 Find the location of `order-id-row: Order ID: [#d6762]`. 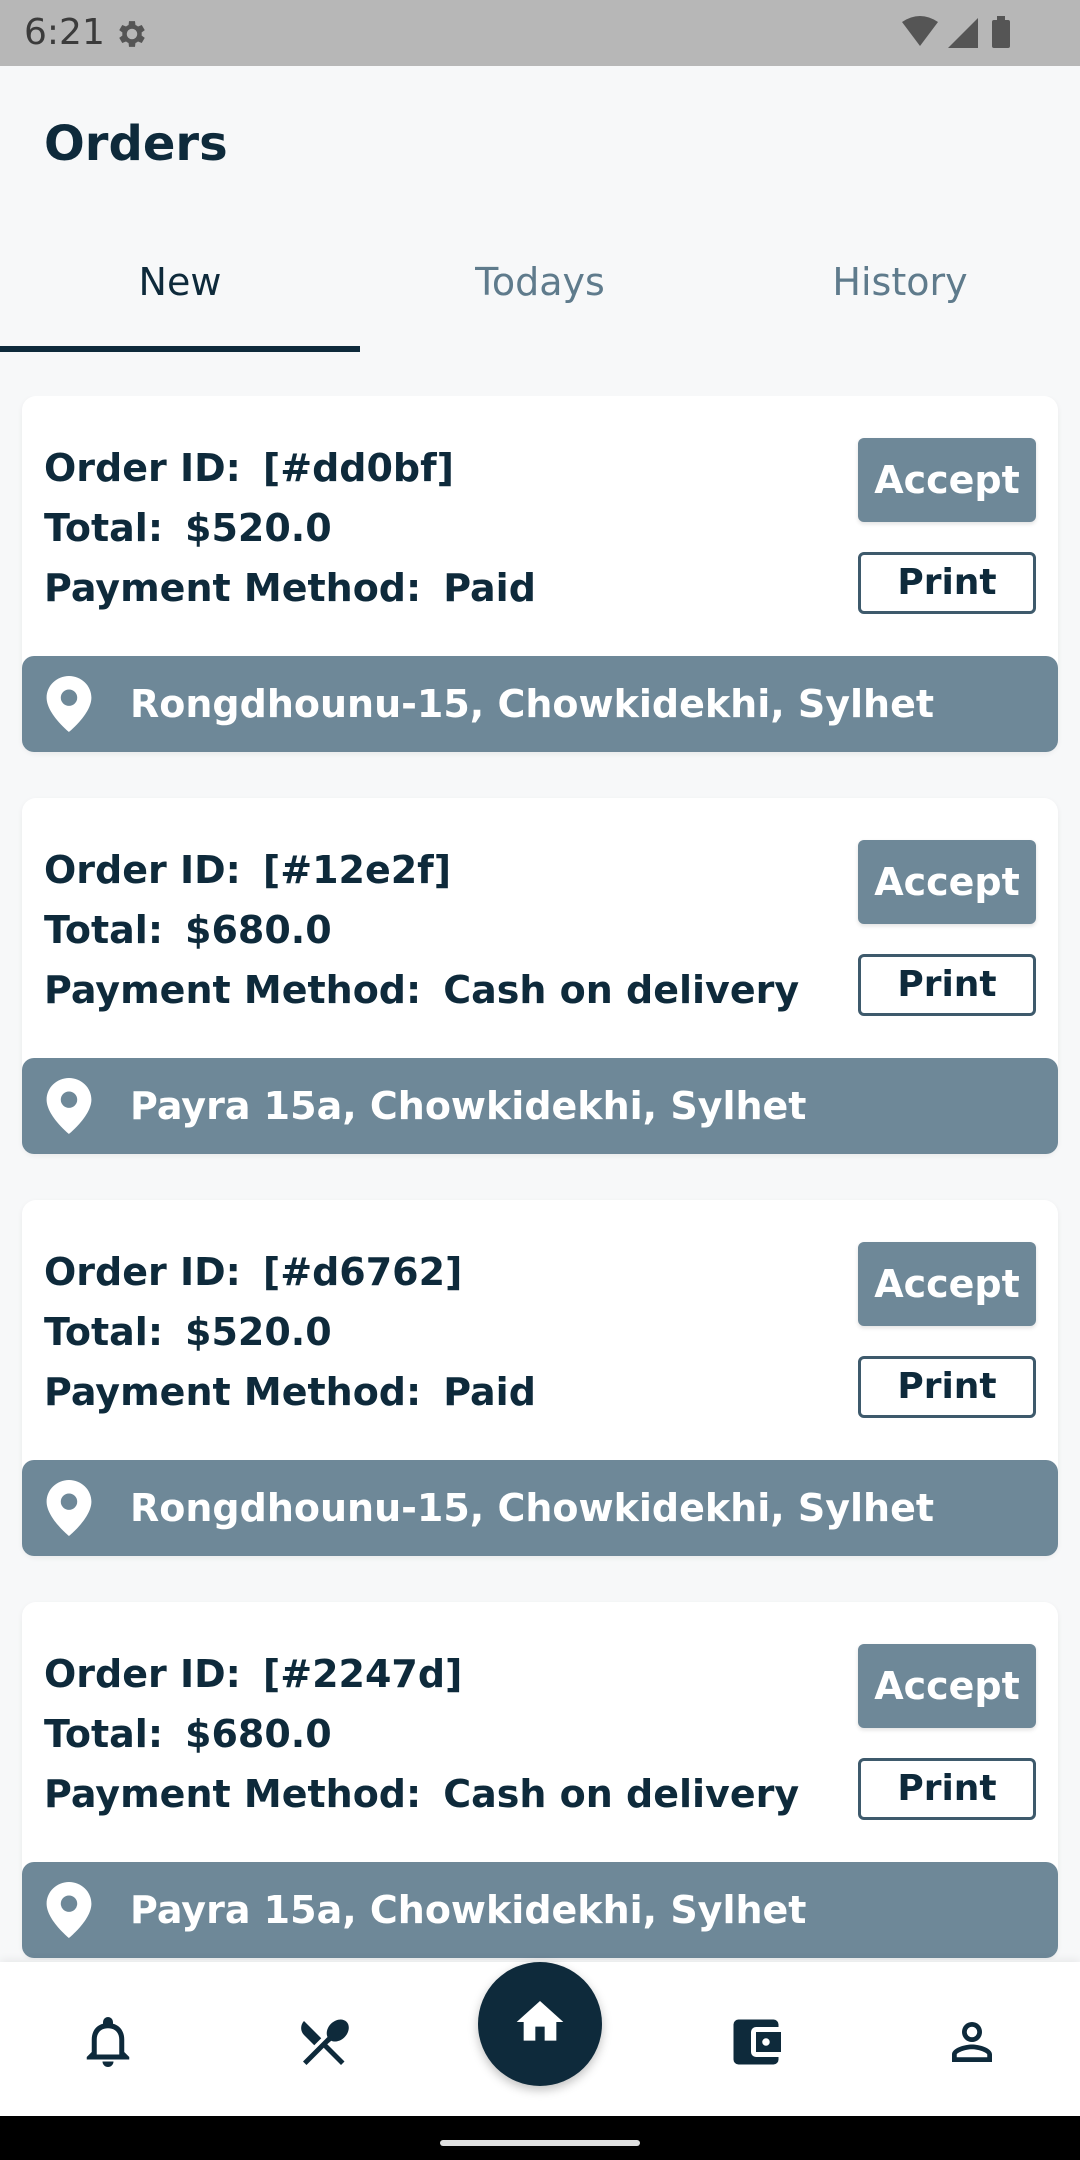

order-id-row: Order ID: [#d6762] is located at coordinates (424, 1272).